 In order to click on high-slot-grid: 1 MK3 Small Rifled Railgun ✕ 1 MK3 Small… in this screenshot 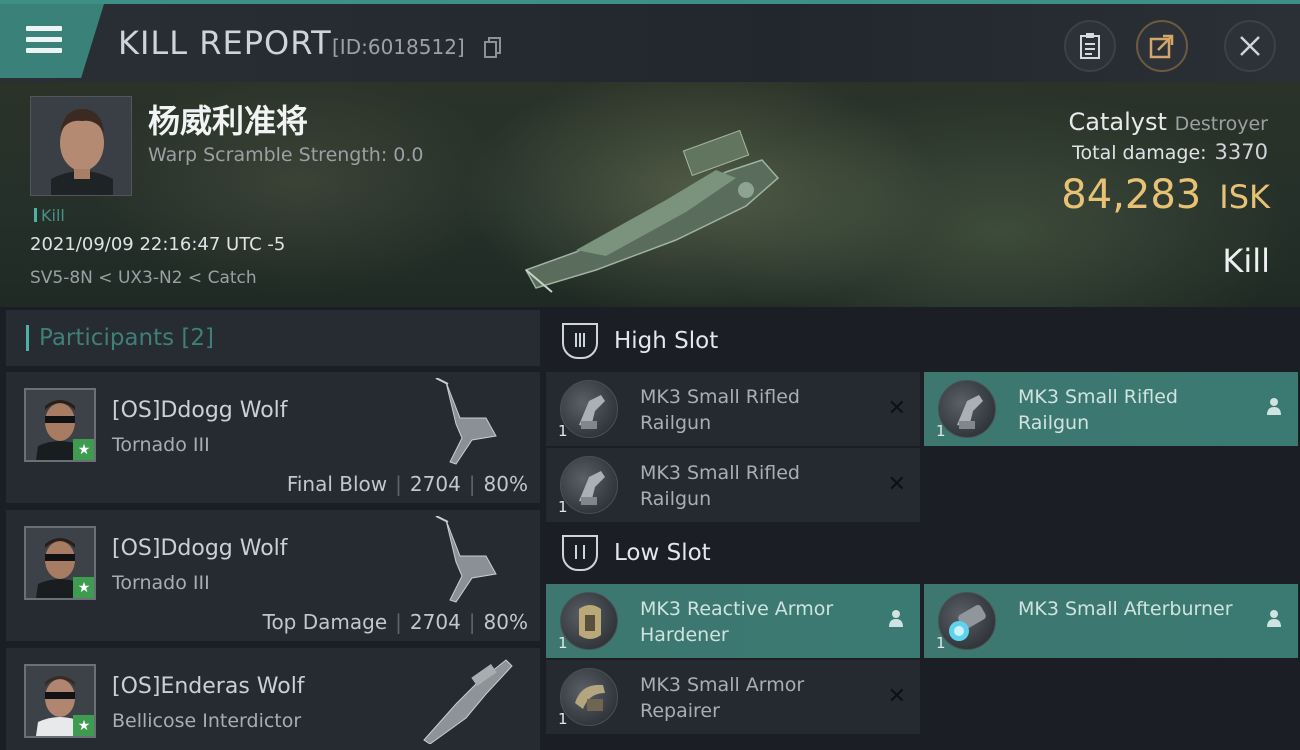, I will do `click(923, 447)`.